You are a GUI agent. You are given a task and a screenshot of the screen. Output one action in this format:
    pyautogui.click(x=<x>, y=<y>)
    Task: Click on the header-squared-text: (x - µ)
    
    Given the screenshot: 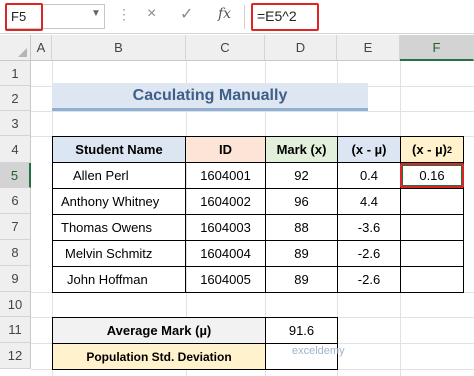 What is the action you would take?
    pyautogui.click(x=429, y=149)
    